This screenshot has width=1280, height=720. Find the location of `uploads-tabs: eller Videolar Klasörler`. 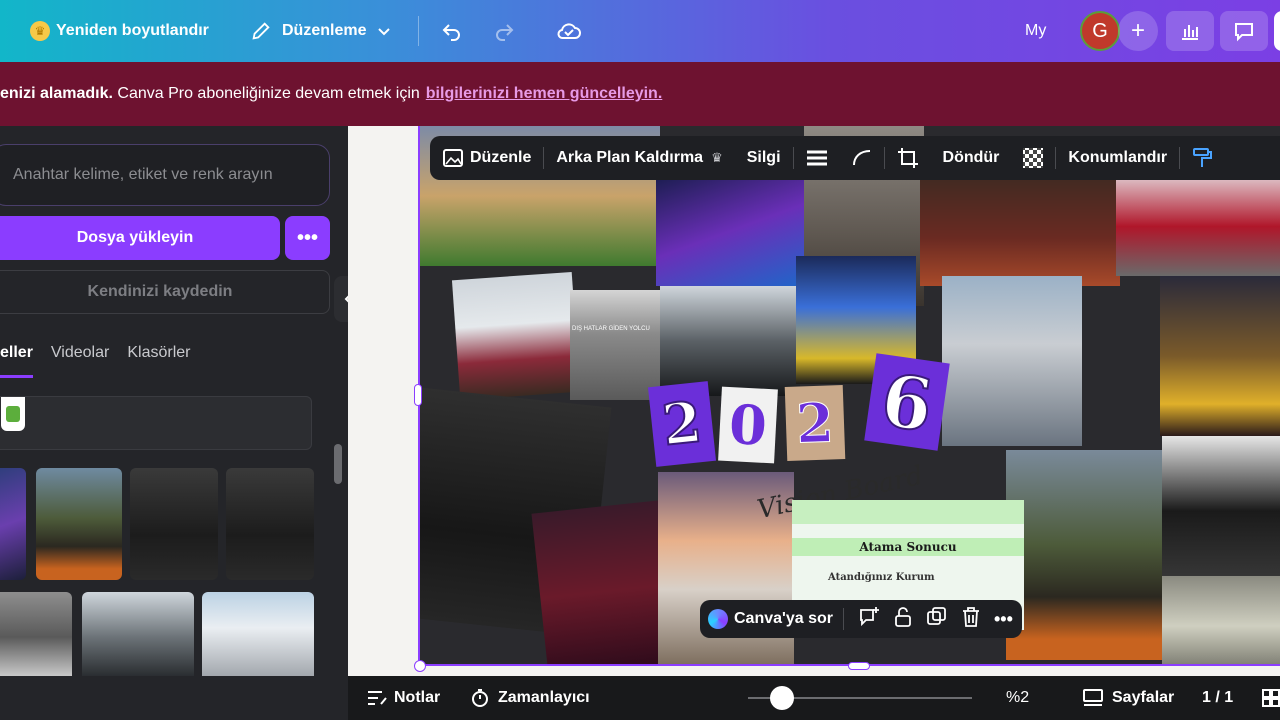

uploads-tabs: eller Videolar Klasörler is located at coordinates (104, 361).